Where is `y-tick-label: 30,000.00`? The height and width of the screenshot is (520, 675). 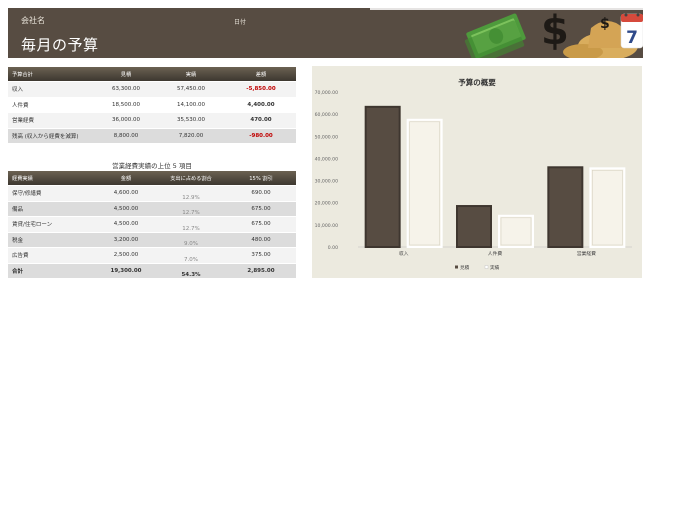 y-tick-label: 30,000.00 is located at coordinates (326, 182).